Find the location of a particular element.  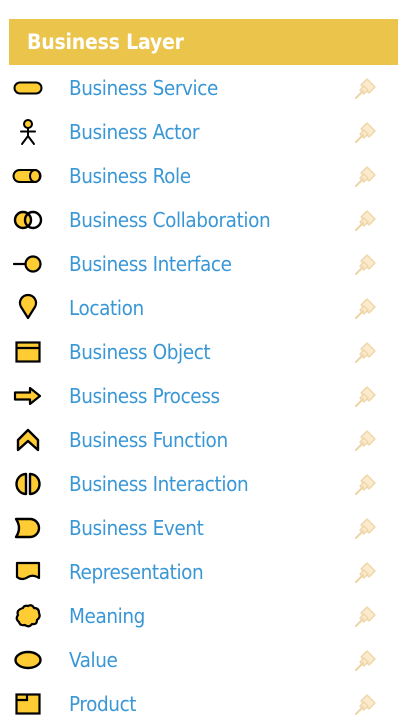

palette-item-meaning: Meaning is located at coordinates (199, 616).